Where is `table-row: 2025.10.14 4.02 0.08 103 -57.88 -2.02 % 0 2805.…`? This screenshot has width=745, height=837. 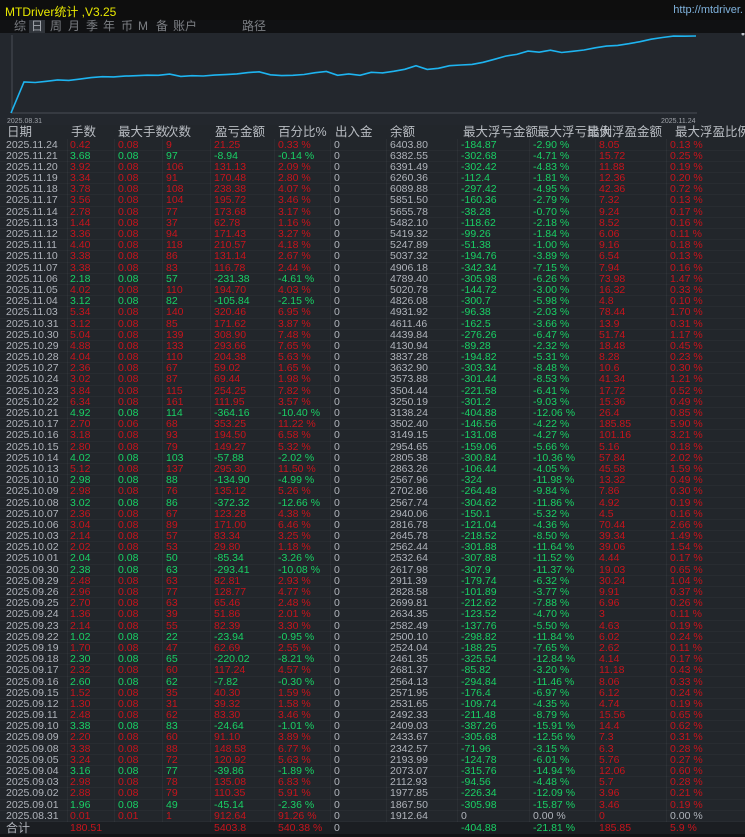 table-row: 2025.10.14 4.02 0.08 103 -57.88 -2.02 % 0 2805.… is located at coordinates (372, 458).